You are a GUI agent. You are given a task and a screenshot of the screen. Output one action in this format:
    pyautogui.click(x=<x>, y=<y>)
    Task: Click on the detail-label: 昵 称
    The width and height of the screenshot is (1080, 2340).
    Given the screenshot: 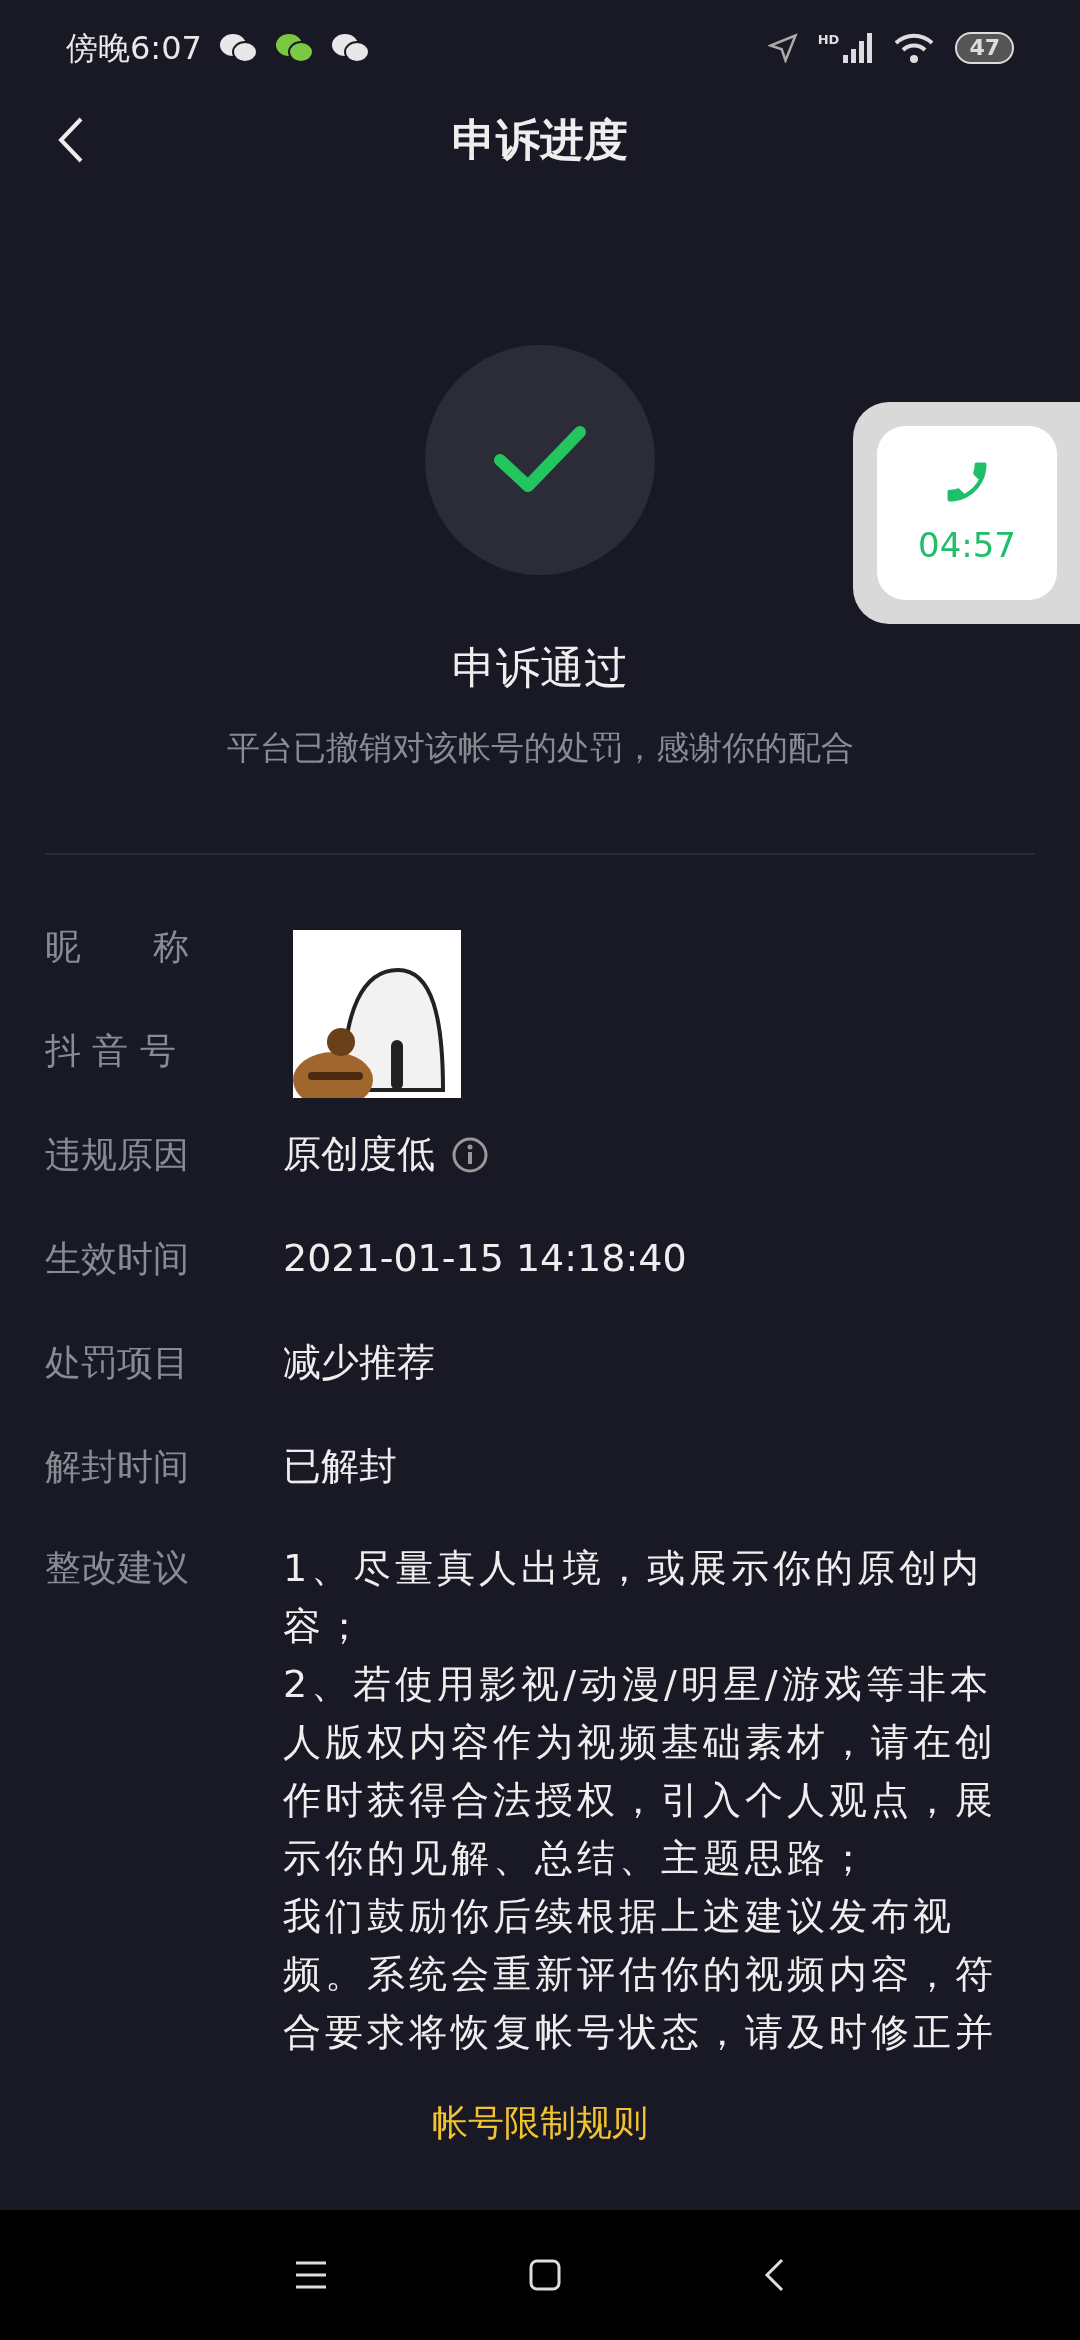 What is the action you would take?
    pyautogui.click(x=117, y=946)
    